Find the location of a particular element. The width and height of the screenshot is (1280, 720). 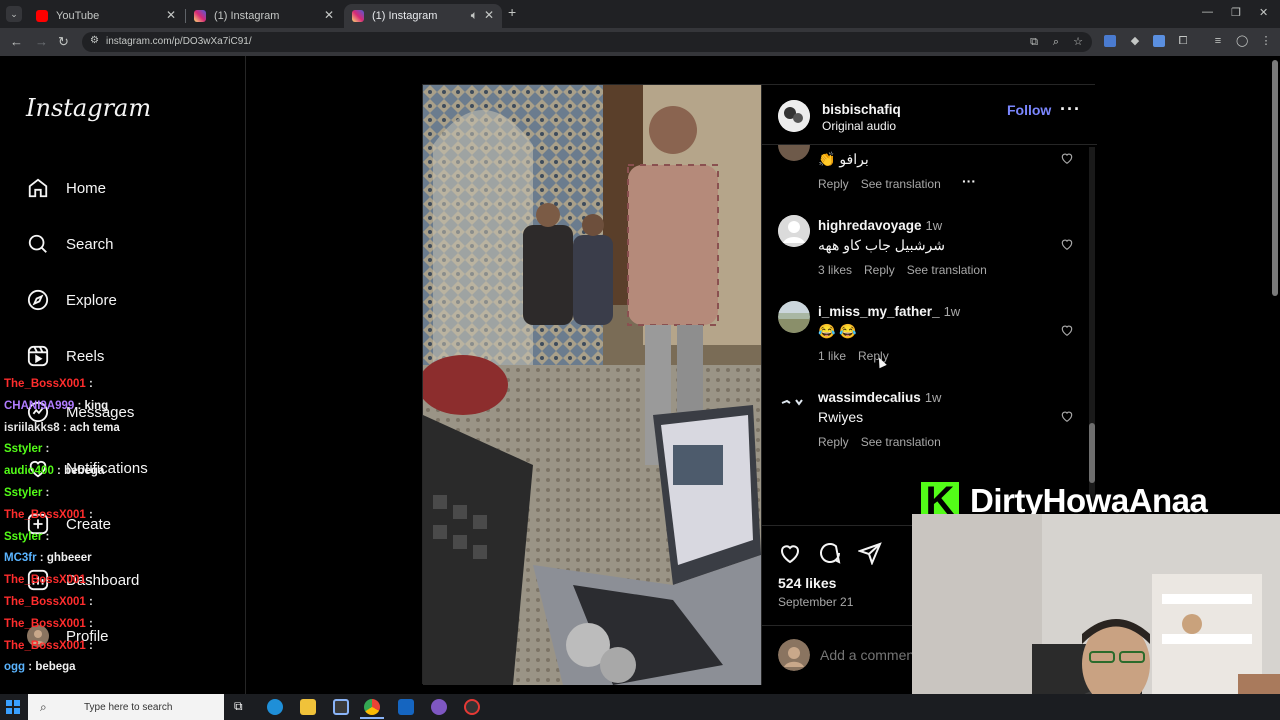

app-icon is located at coordinates (439, 707).